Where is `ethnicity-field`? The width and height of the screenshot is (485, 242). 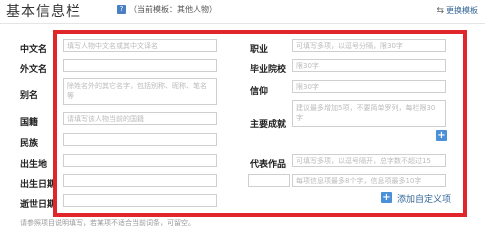 ethnicity-field is located at coordinates (140, 139).